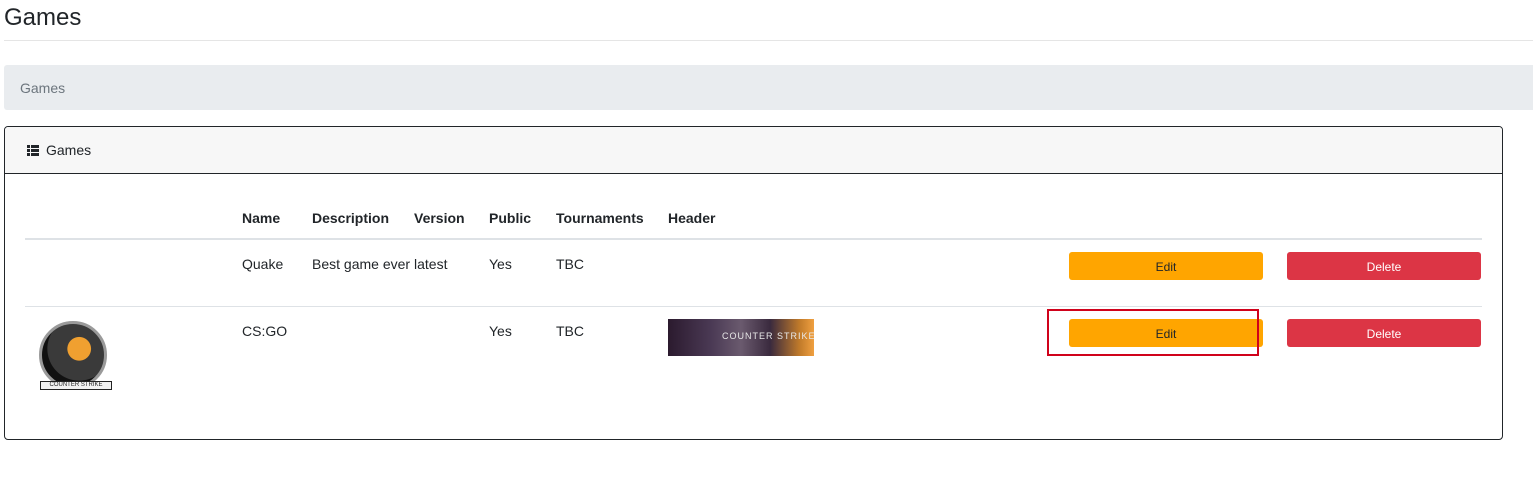  Describe the element at coordinates (265, 330) in the screenshot. I see `game-name: CS:GO` at that location.